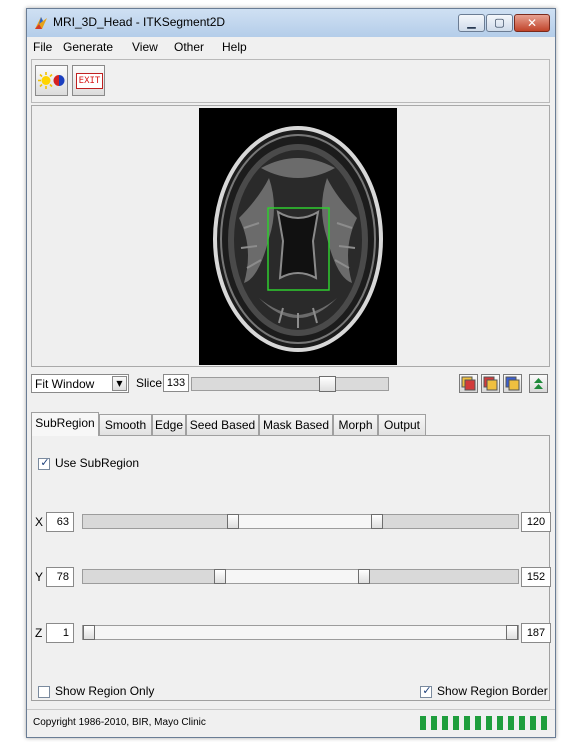 This screenshot has height=742, width=571. I want to click on activity-indicator, so click(485, 723).